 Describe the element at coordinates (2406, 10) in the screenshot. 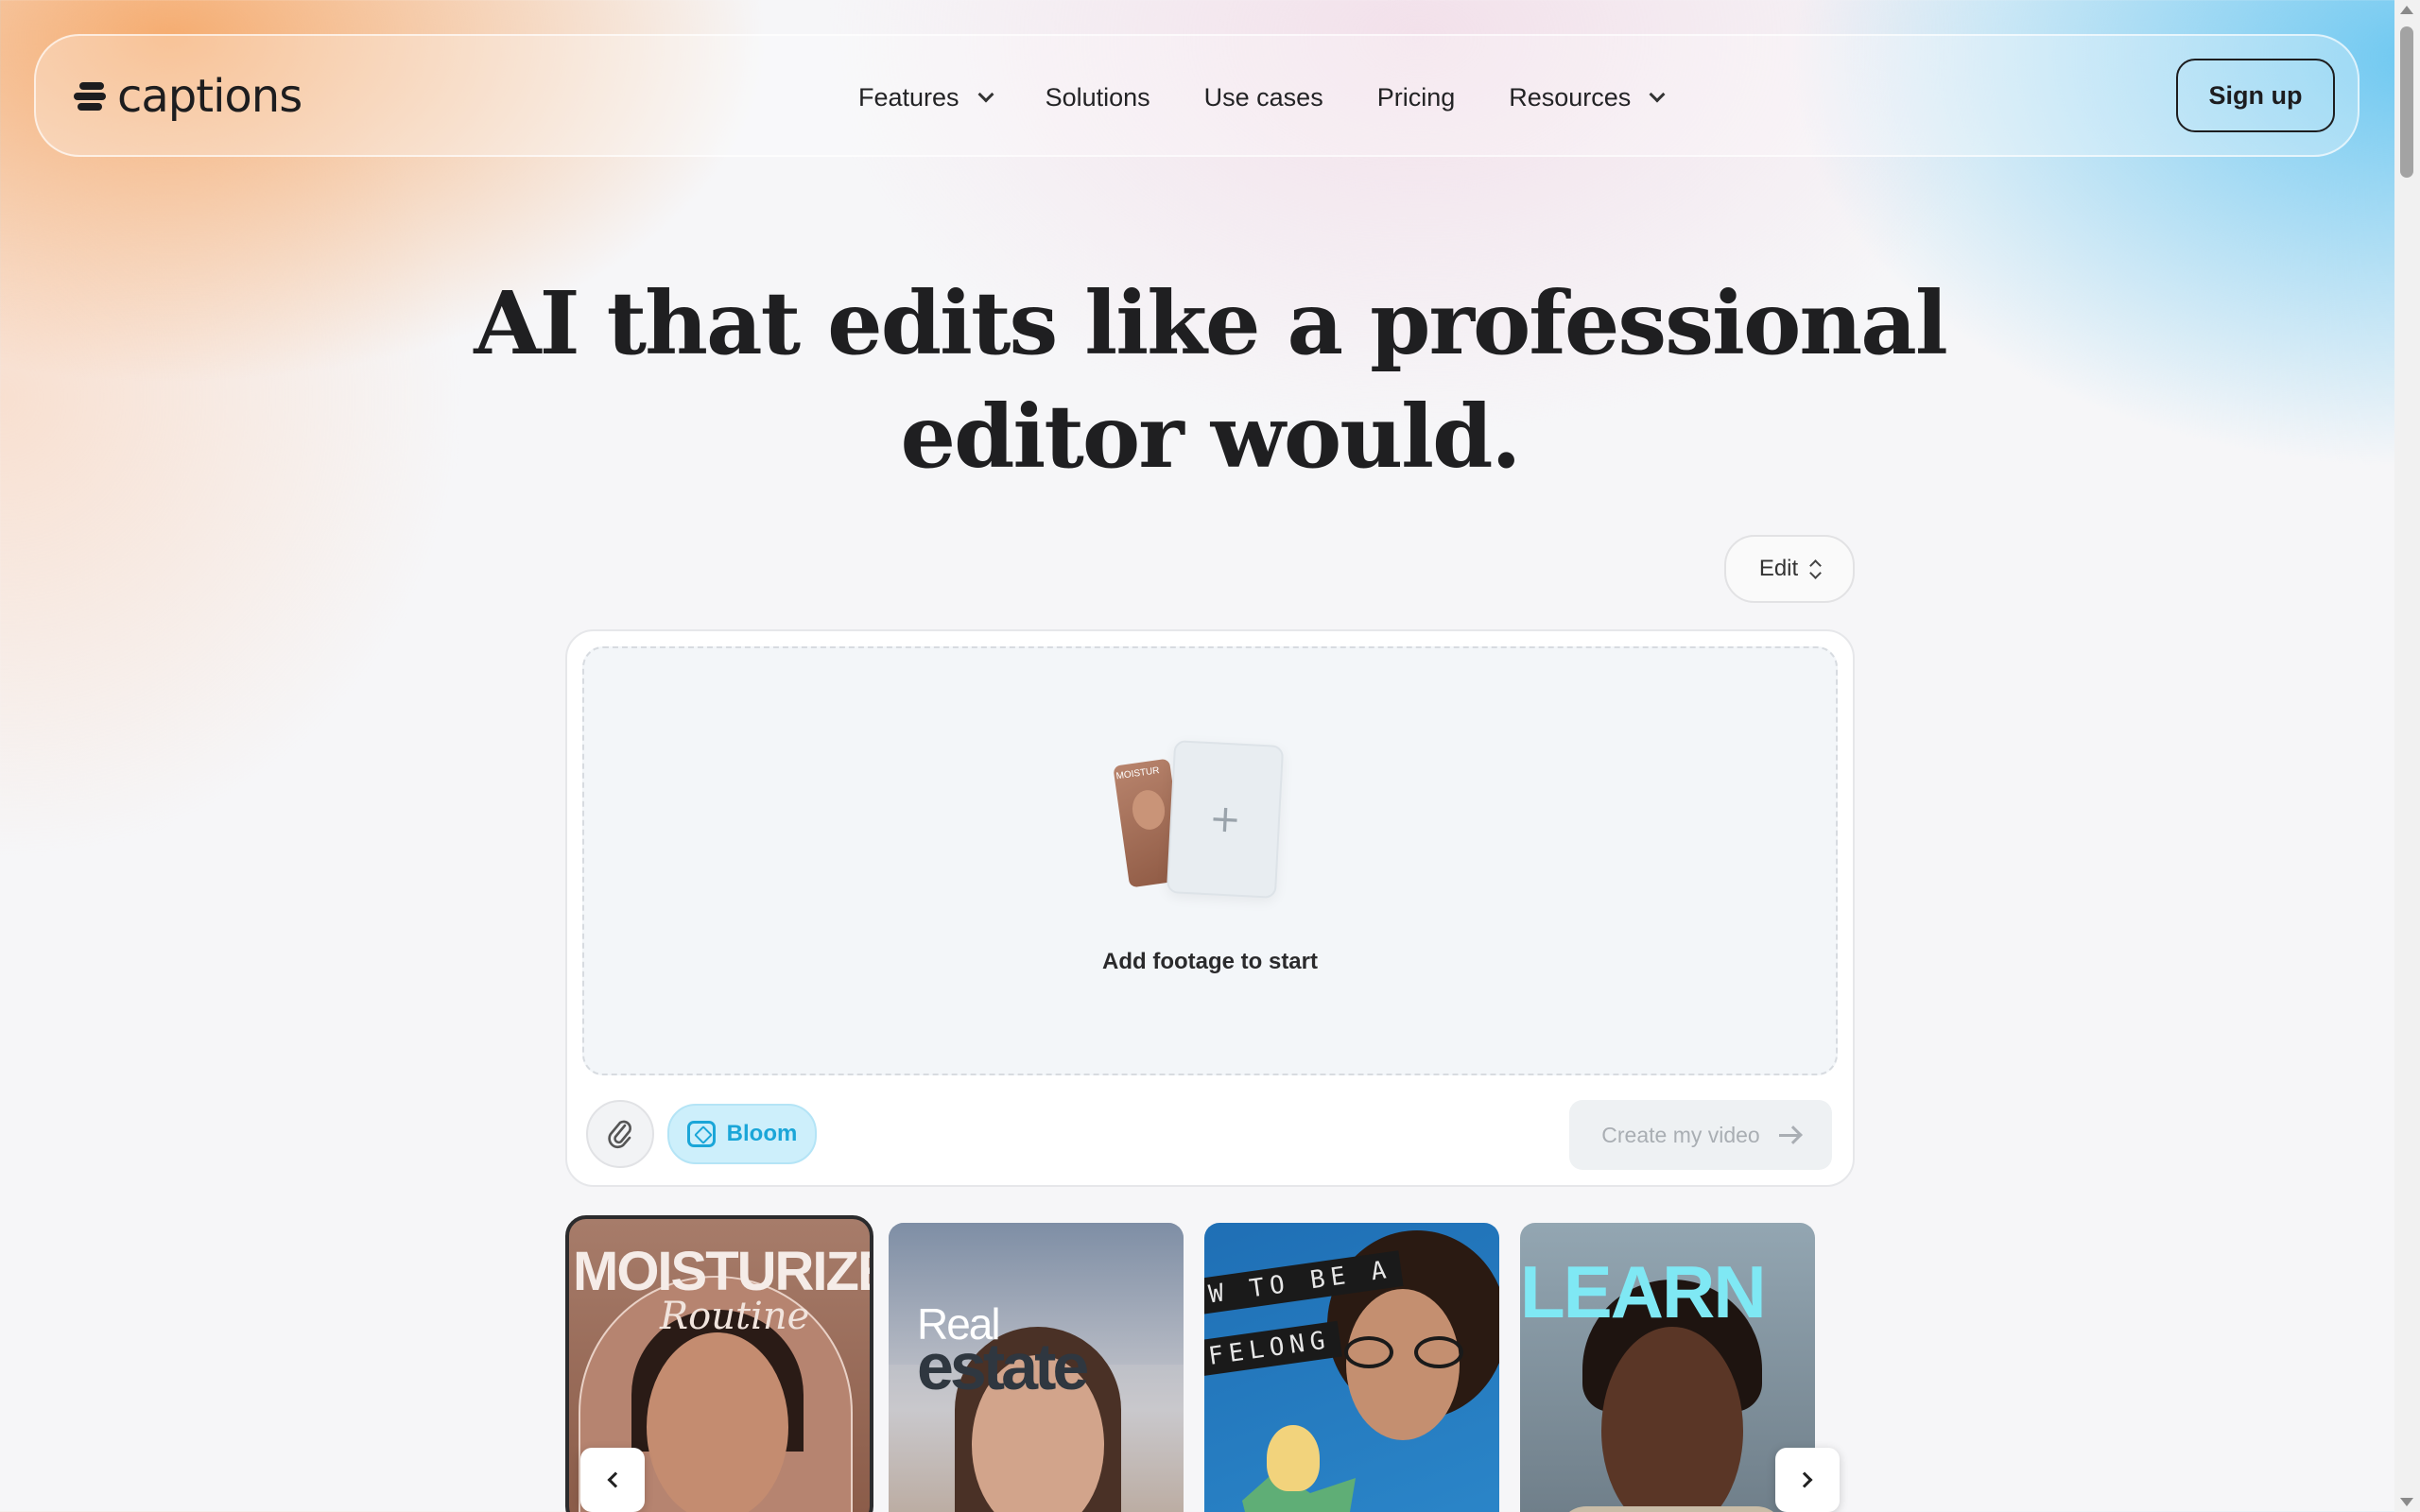

I see `scroll-up-icon` at that location.